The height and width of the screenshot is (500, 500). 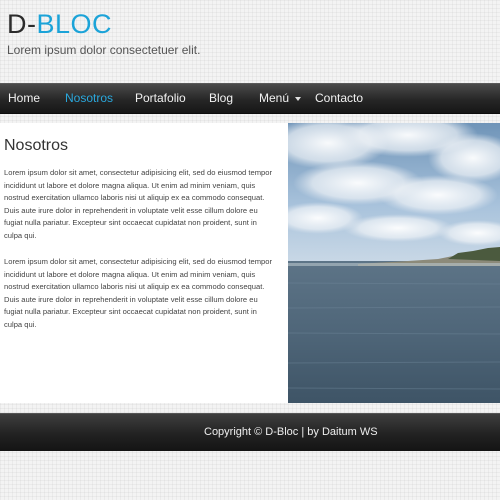 What do you see at coordinates (104, 50) in the screenshot?
I see `site-tagline: Lorem ipsum dolor consectetuer elit.` at bounding box center [104, 50].